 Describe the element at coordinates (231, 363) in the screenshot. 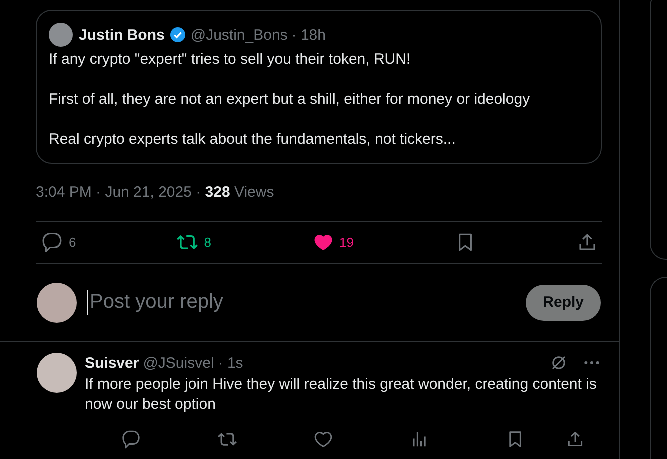

I see `post-time: · 1s` at that location.